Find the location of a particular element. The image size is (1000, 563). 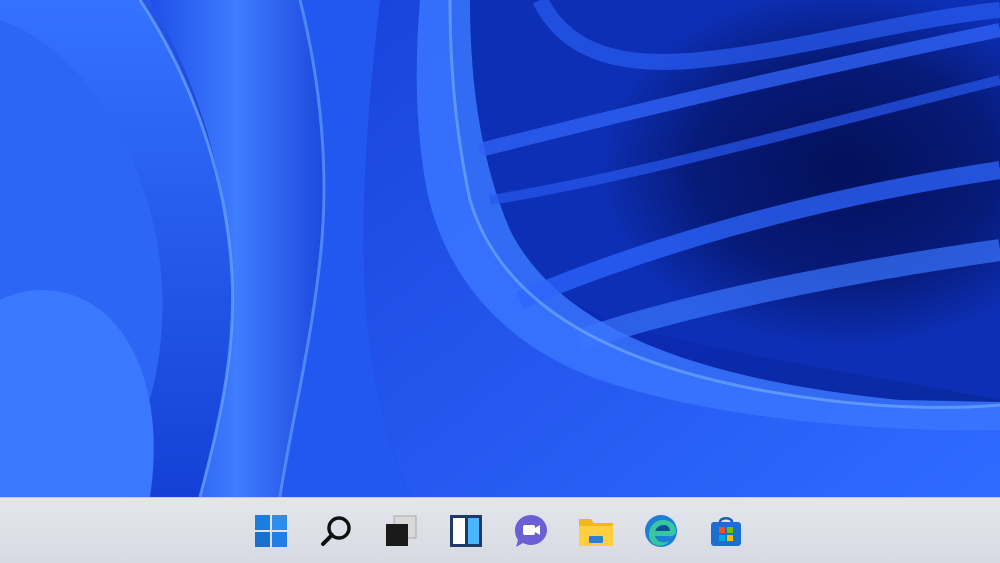

start-button is located at coordinates (271, 531).